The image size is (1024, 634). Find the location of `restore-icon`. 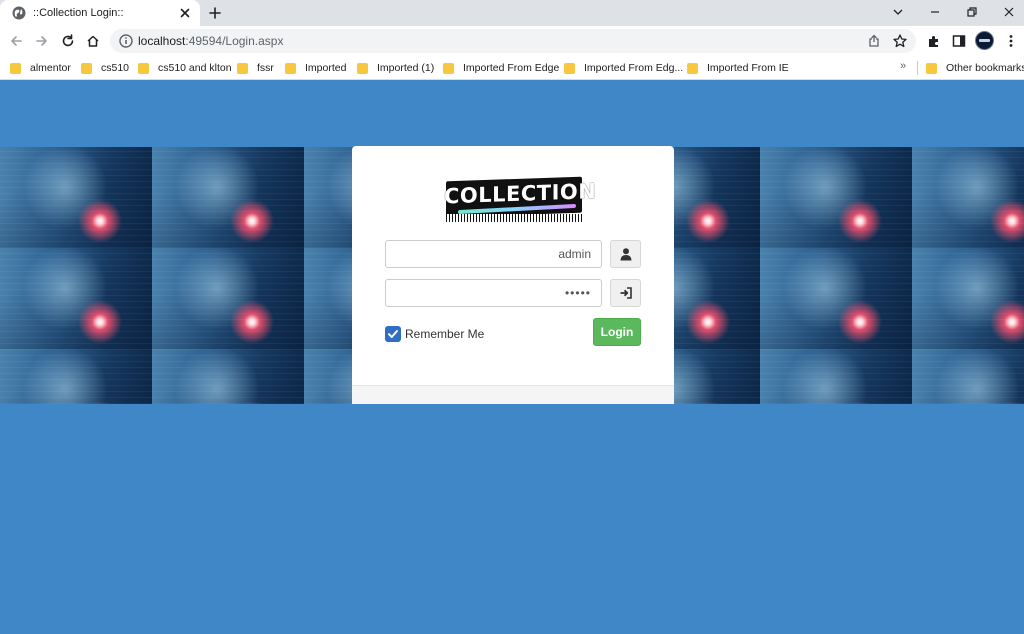

restore-icon is located at coordinates (972, 12).